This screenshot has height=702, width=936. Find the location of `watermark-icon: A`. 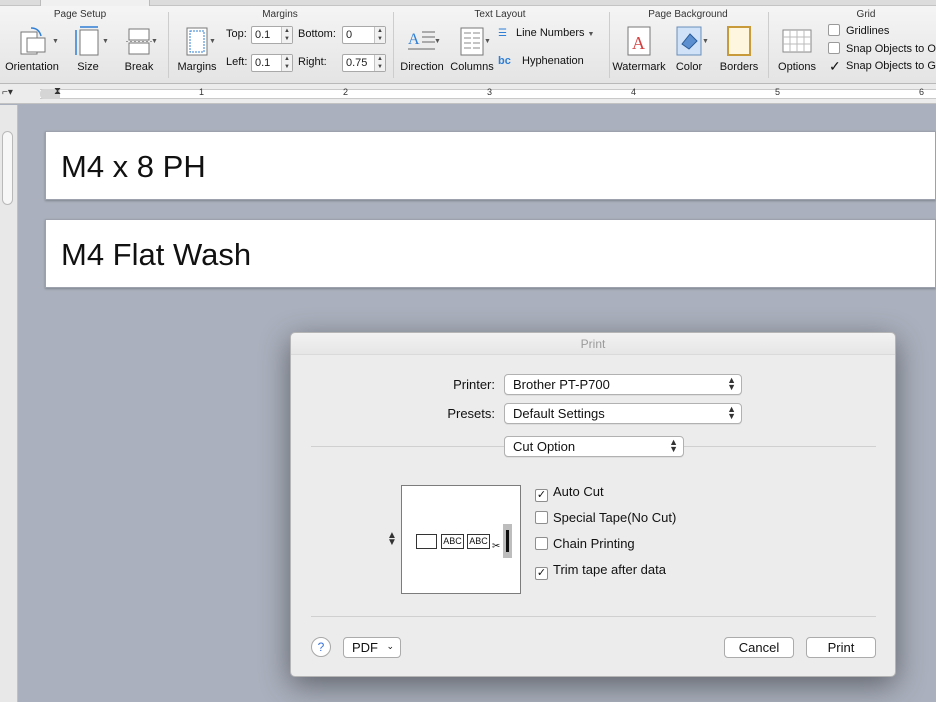

watermark-icon: A is located at coordinates (639, 41).